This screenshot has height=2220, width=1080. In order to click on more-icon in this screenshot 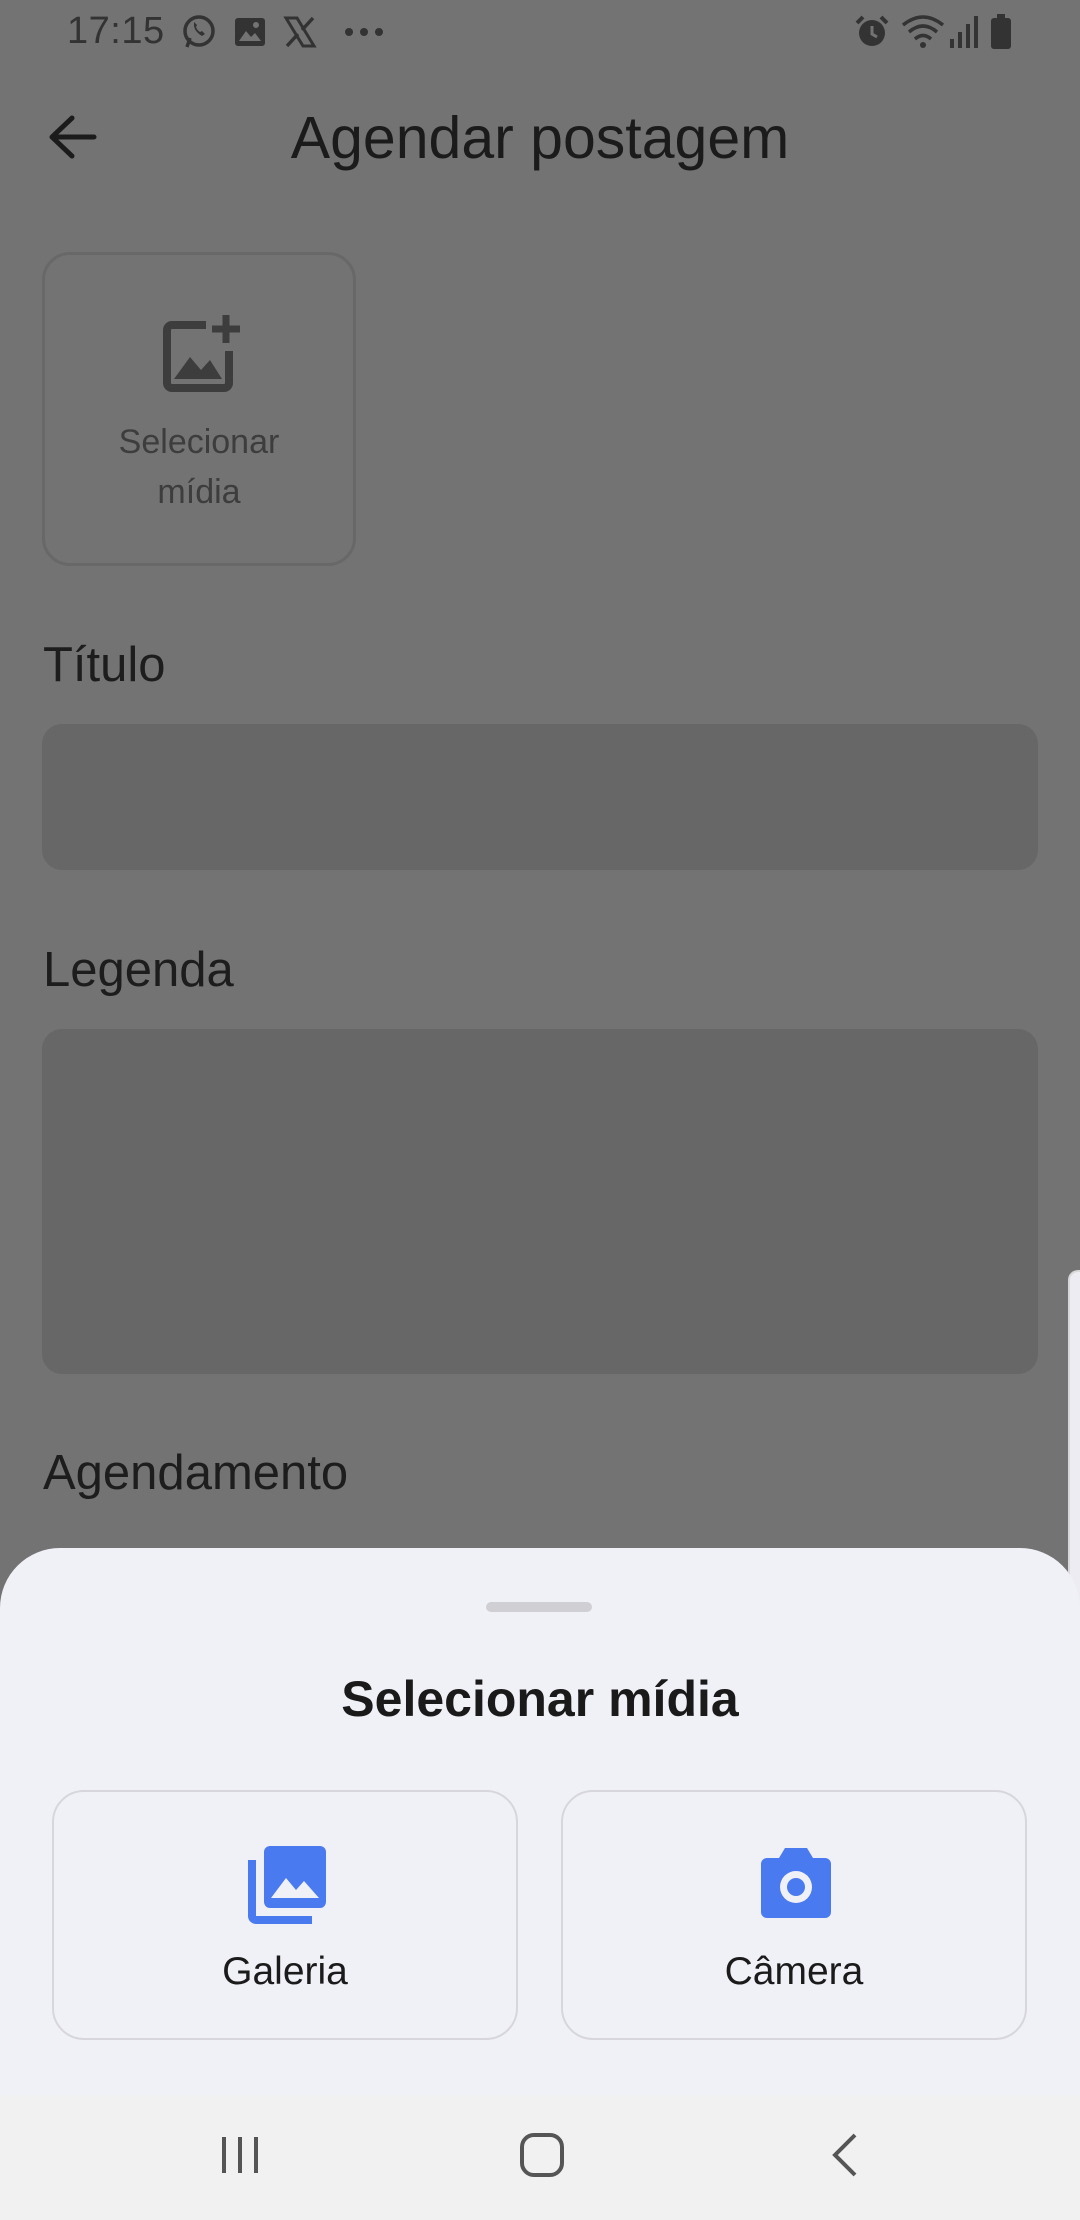, I will do `click(364, 32)`.